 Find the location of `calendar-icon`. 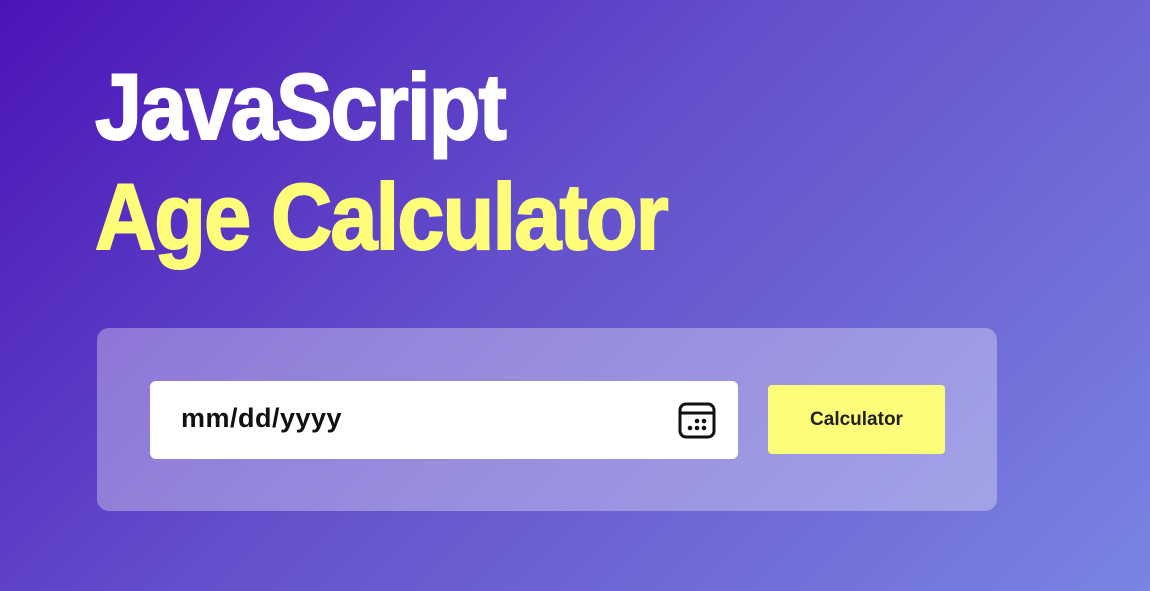

calendar-icon is located at coordinates (697, 420).